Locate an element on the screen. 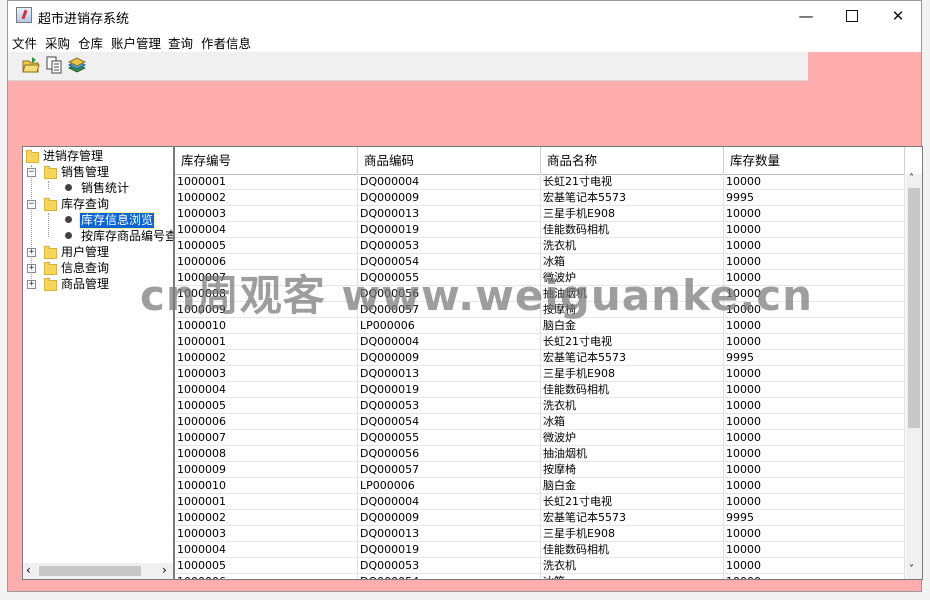 This screenshot has width=930, height=600. scroll-left-icon: ‹ is located at coordinates (28, 570).